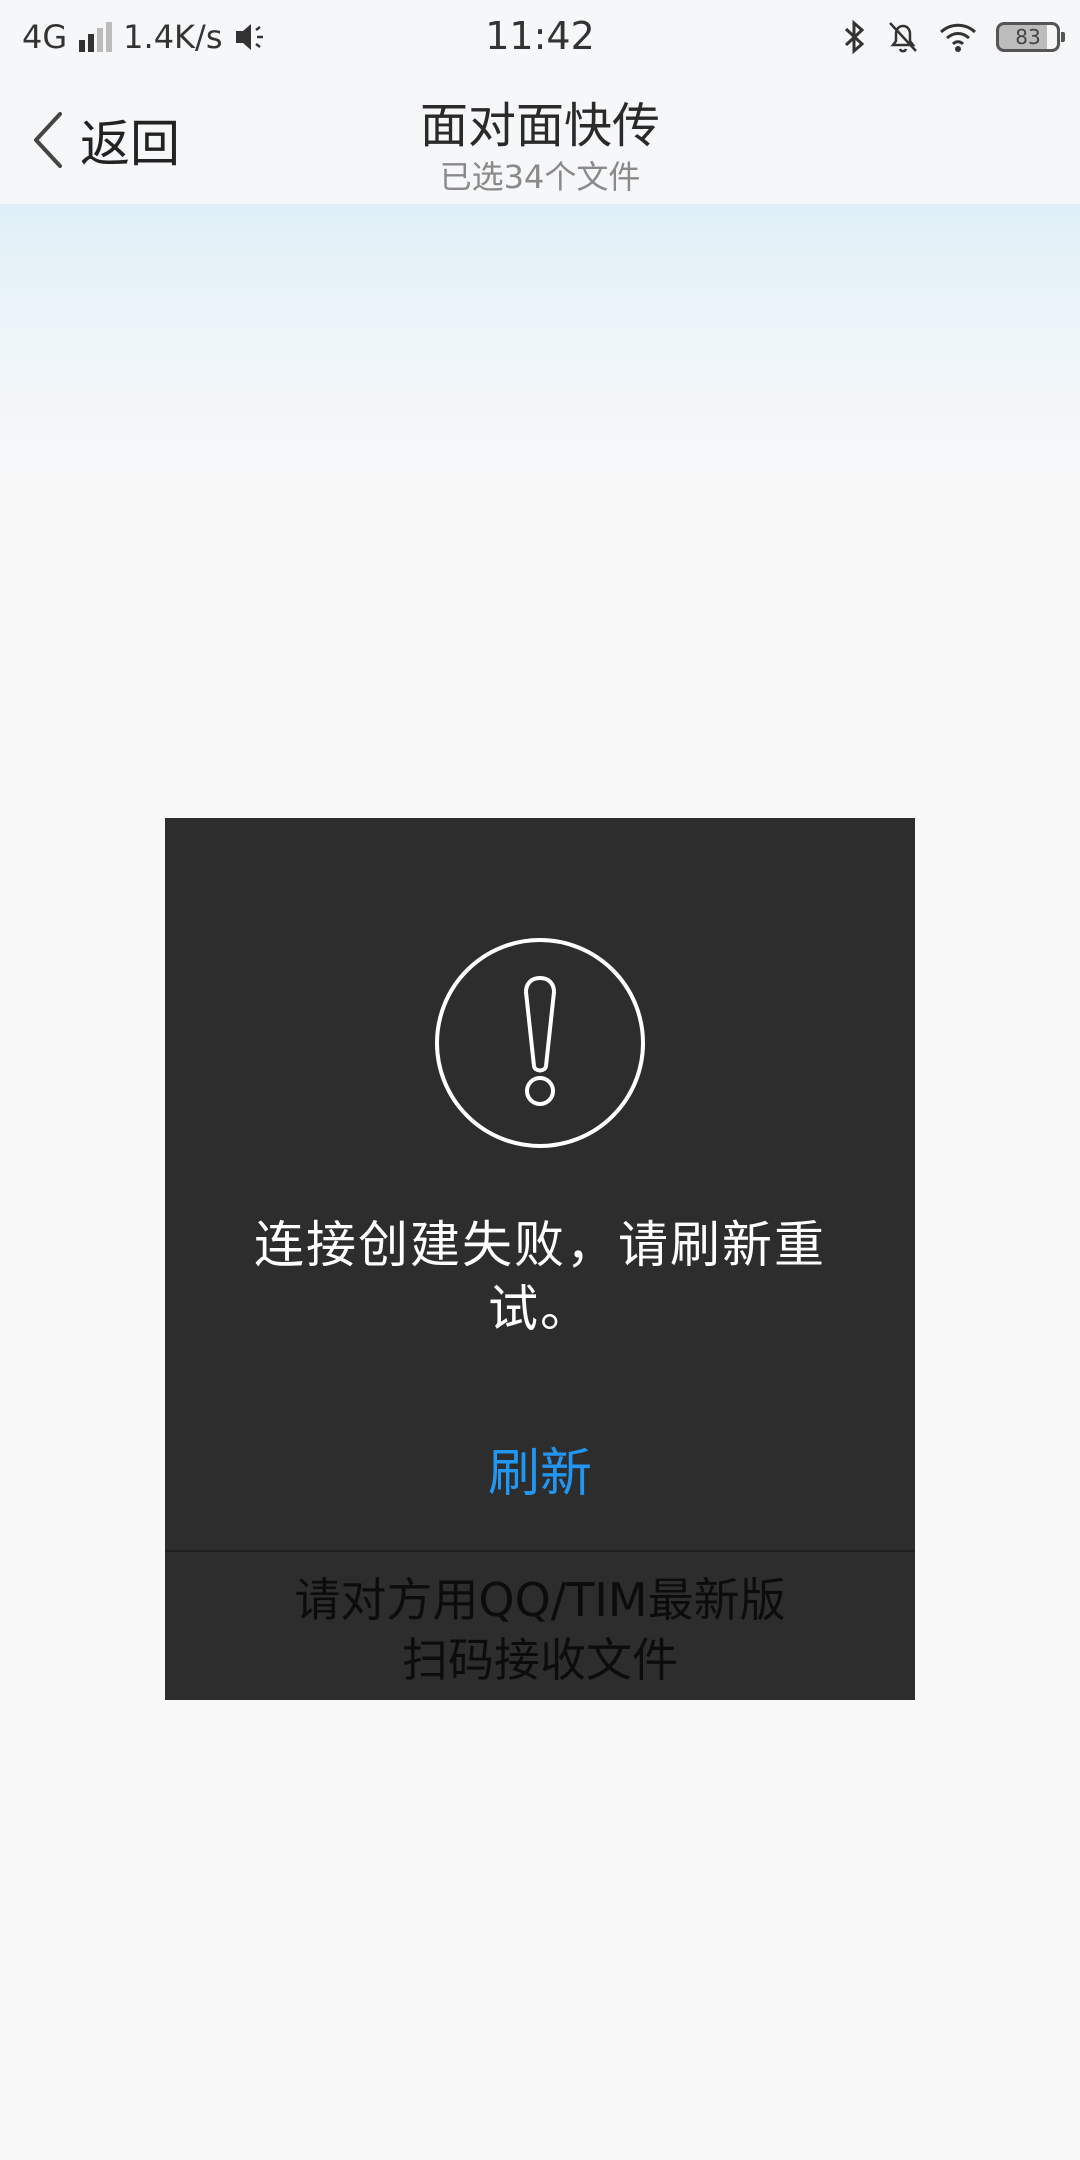 This screenshot has width=1080, height=2160. Describe the element at coordinates (540, 1551) in the screenshot. I see `dialog-divider` at that location.